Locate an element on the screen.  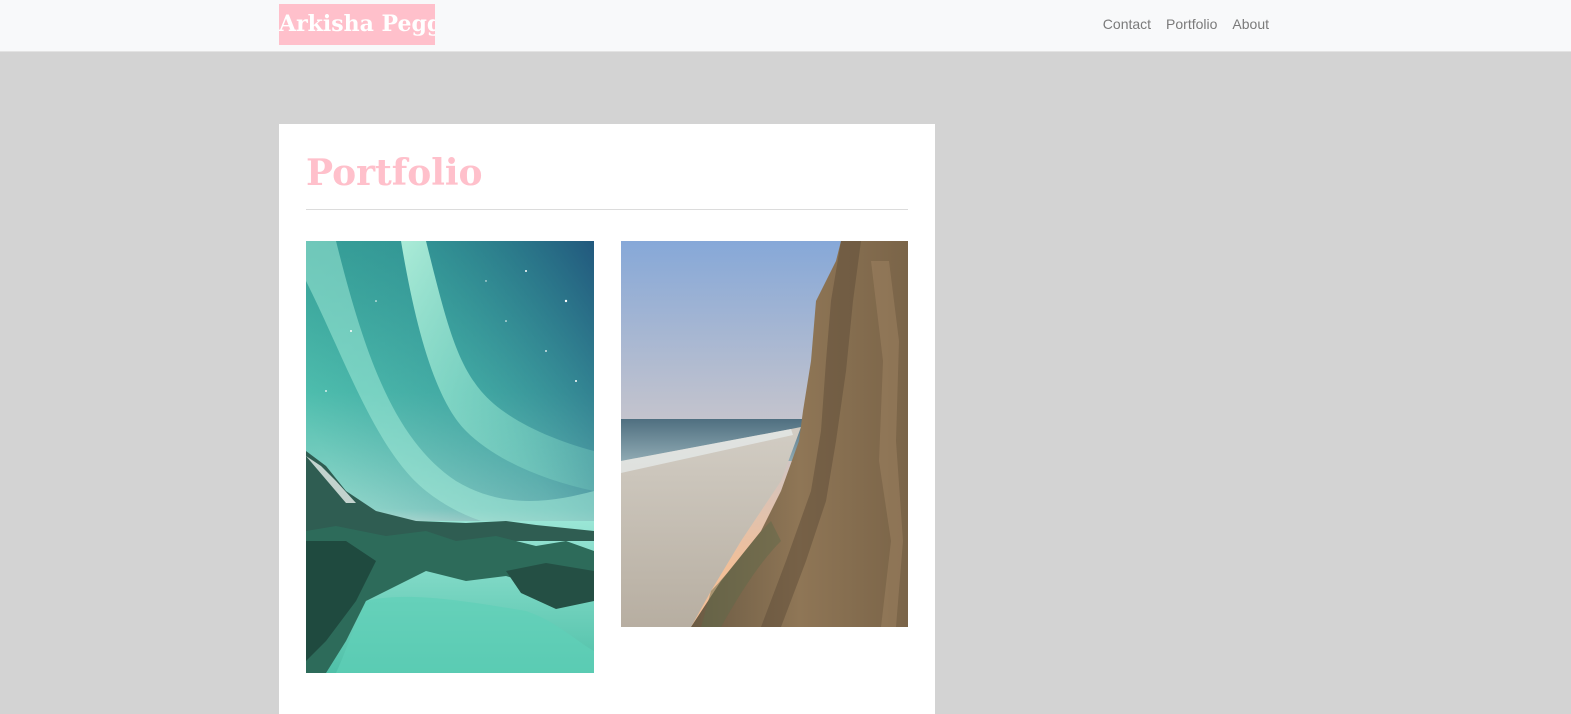
nav-links: Contact Portfolio About is located at coordinates (1186, 24).